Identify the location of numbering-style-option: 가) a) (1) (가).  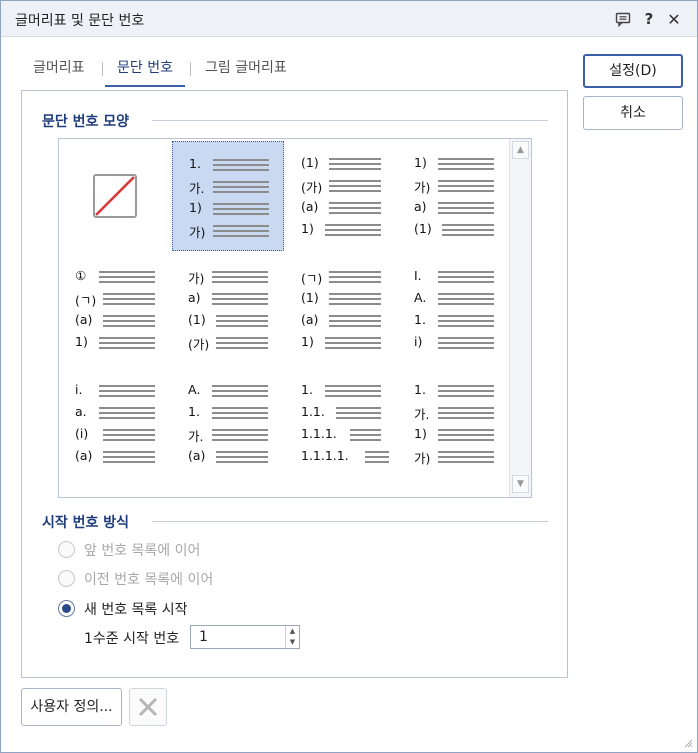
(228, 309).